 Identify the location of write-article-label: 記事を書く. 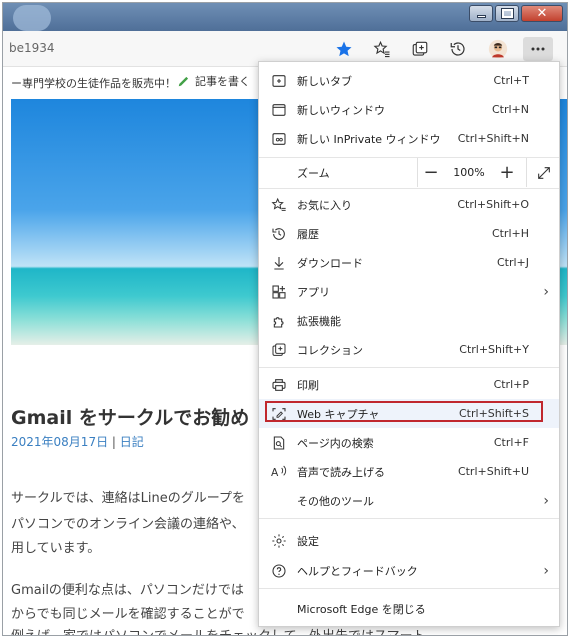
(222, 81).